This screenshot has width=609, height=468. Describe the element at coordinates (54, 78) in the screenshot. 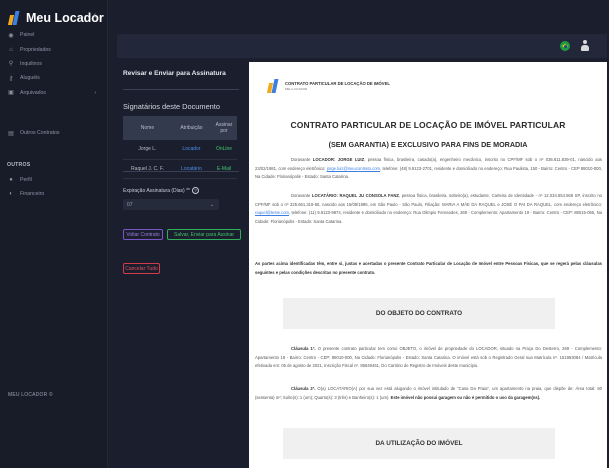

I see `sidebar-item-alugueis: ⚷ Aluguéis` at that location.